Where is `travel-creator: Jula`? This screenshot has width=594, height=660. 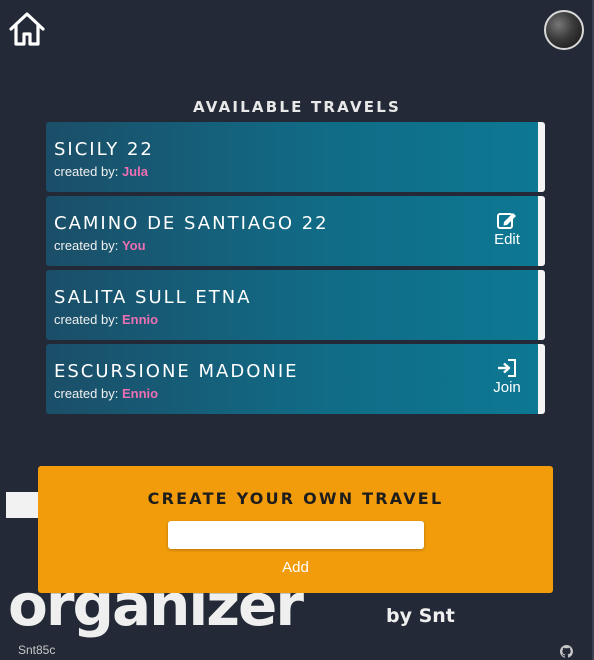
travel-creator: Jula is located at coordinates (134, 171).